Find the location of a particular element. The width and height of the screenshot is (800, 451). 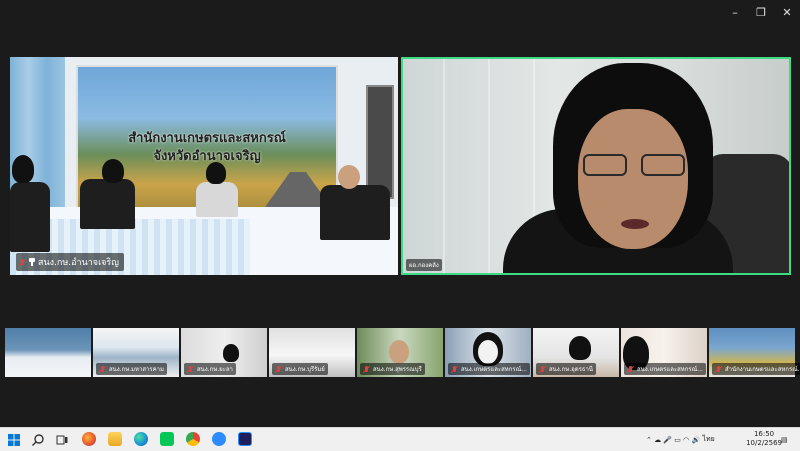

thumbnail-tile: สนง.กษ.บุรีรัมย์ is located at coordinates (312, 352).